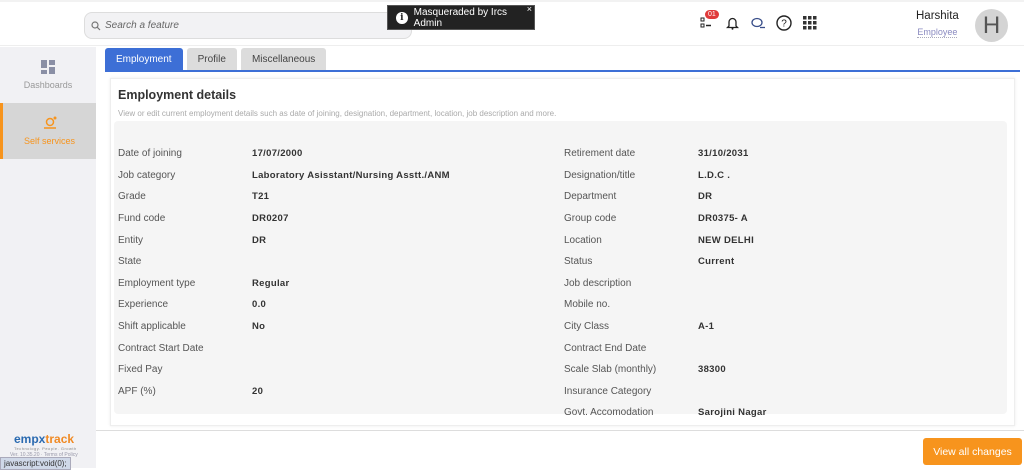 The width and height of the screenshot is (1024, 470). I want to click on sidebar-item-dashboards: Dashboards, so click(48, 75).